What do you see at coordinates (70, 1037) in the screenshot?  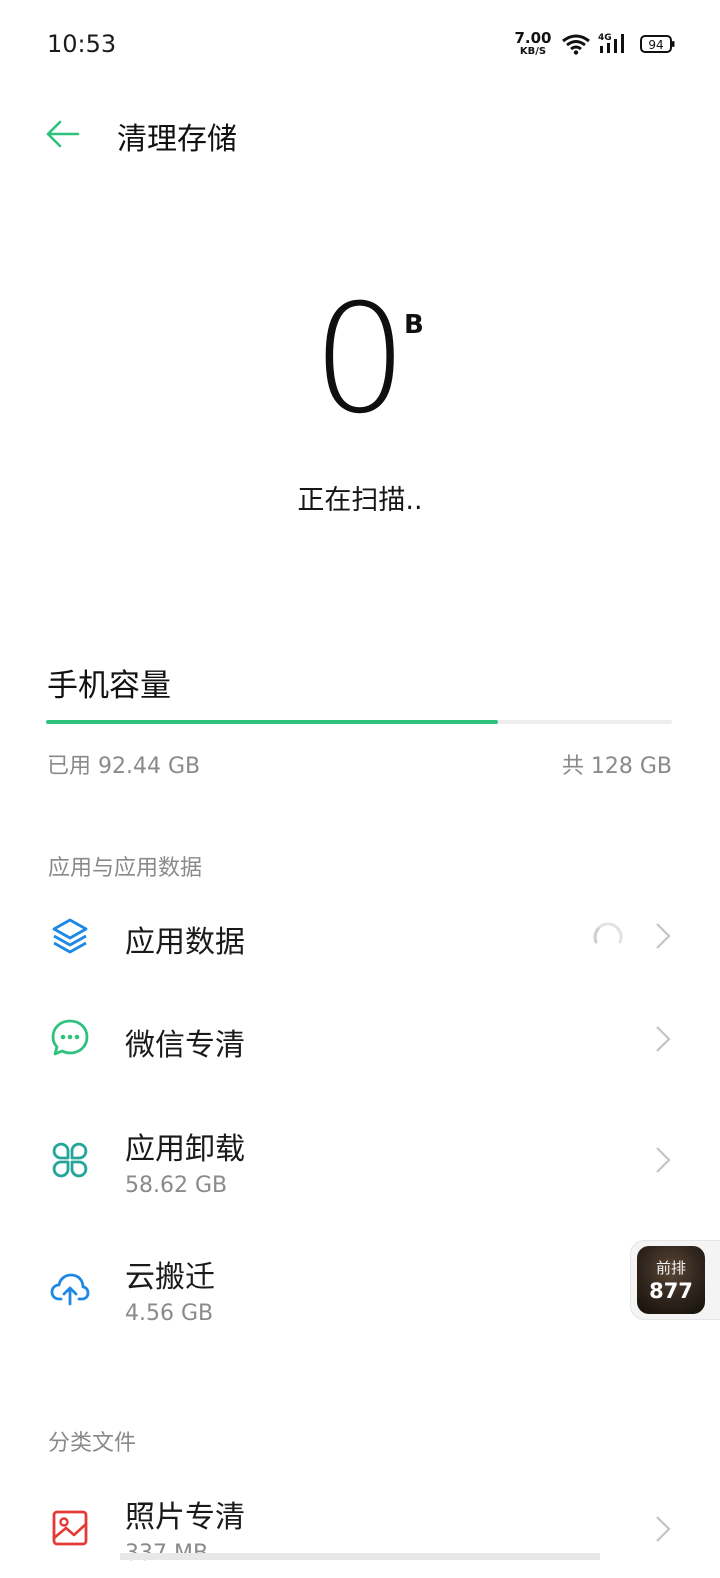 I see `chat-bubble-icon` at bounding box center [70, 1037].